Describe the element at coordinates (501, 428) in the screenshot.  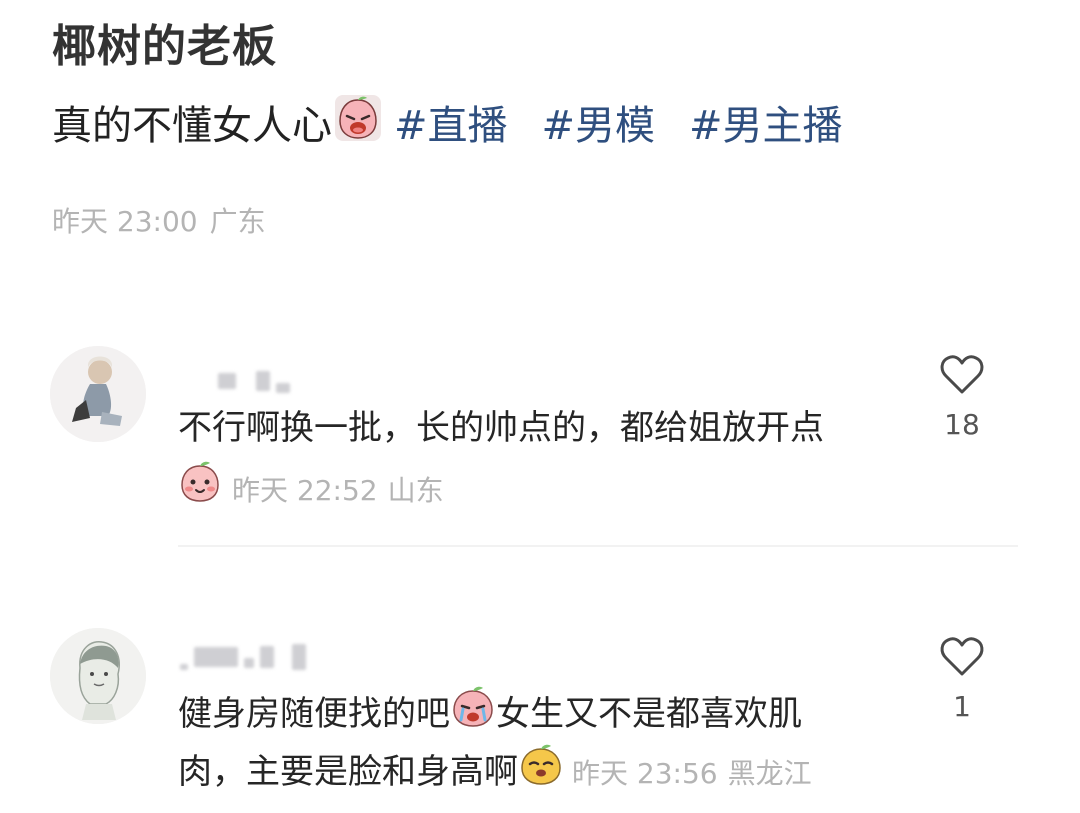
I see `comment-text: 不行啊换一批，长的帅点的，都给姐放开点` at that location.